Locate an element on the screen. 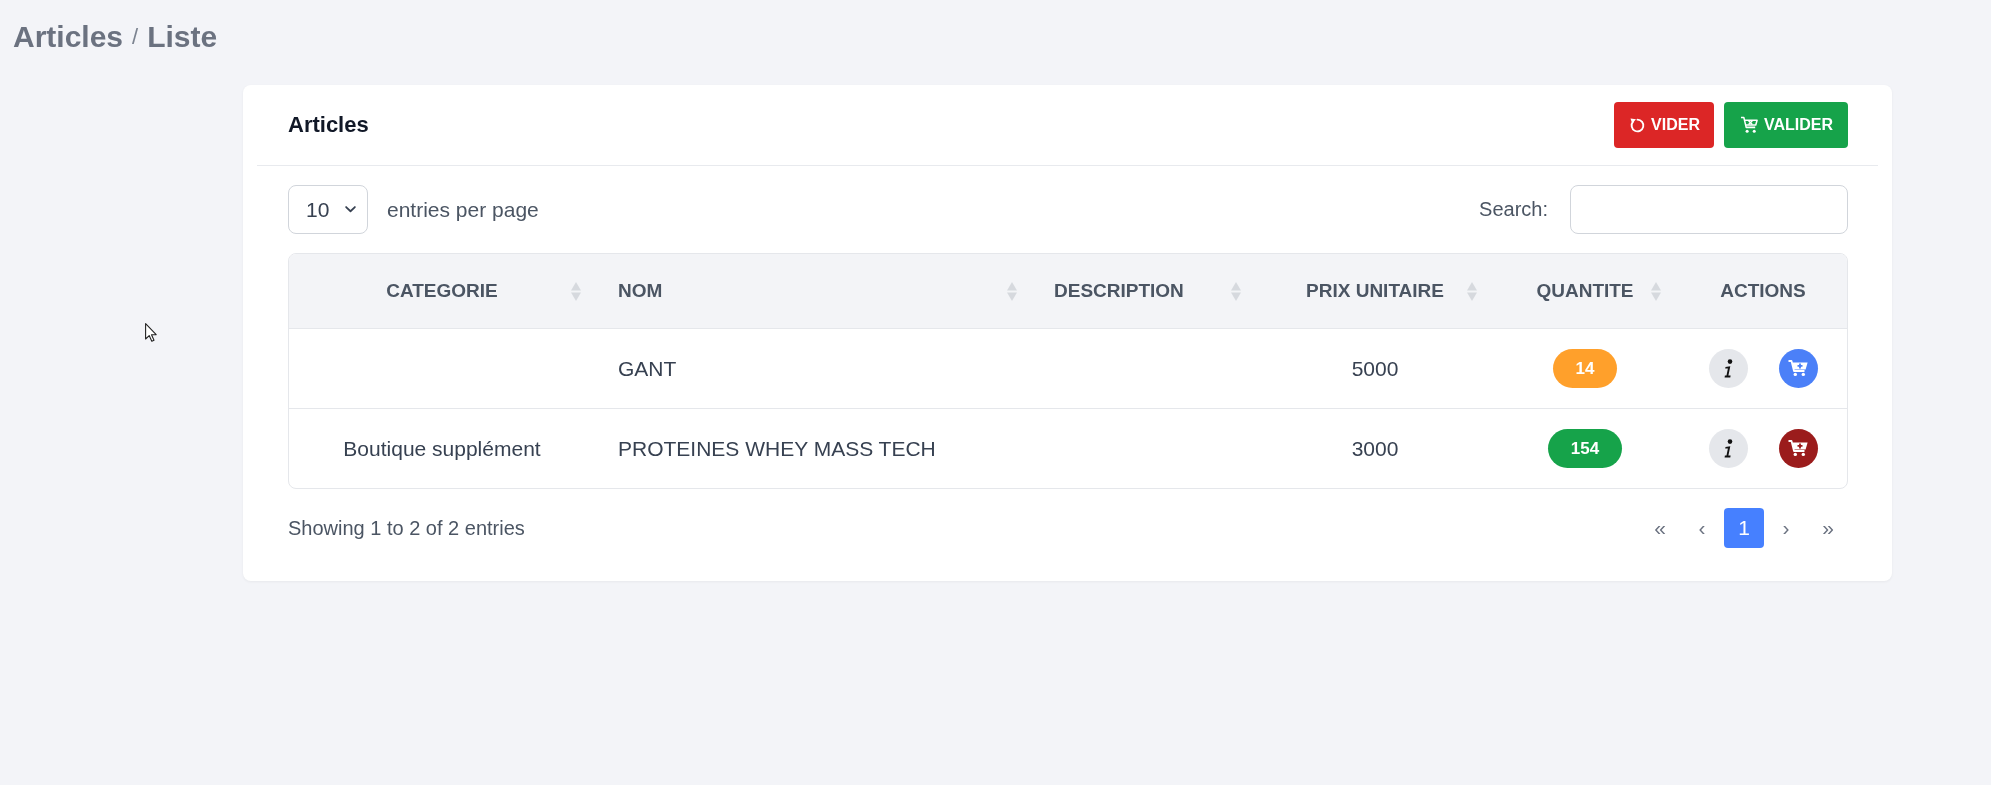 The height and width of the screenshot is (785, 1991). previous-page-button: ‹ is located at coordinates (1702, 528).